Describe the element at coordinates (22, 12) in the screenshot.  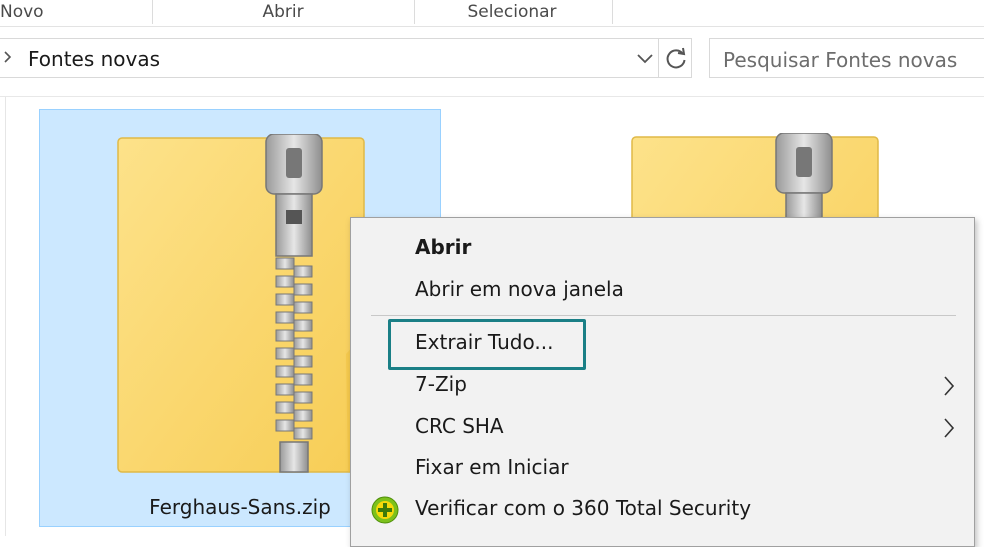
I see `ribbon-group-novo: Novo` at that location.